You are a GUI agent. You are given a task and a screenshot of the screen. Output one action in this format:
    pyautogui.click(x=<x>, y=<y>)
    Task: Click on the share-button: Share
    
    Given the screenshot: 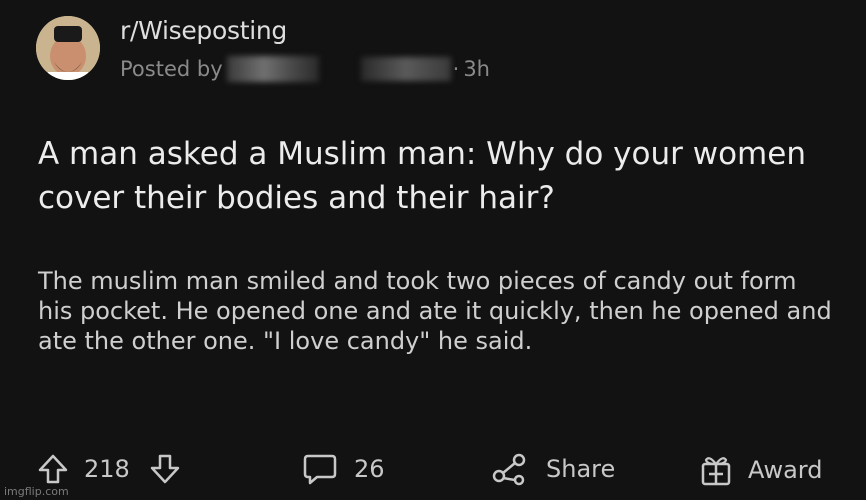 What is the action you would take?
    pyautogui.click(x=552, y=469)
    